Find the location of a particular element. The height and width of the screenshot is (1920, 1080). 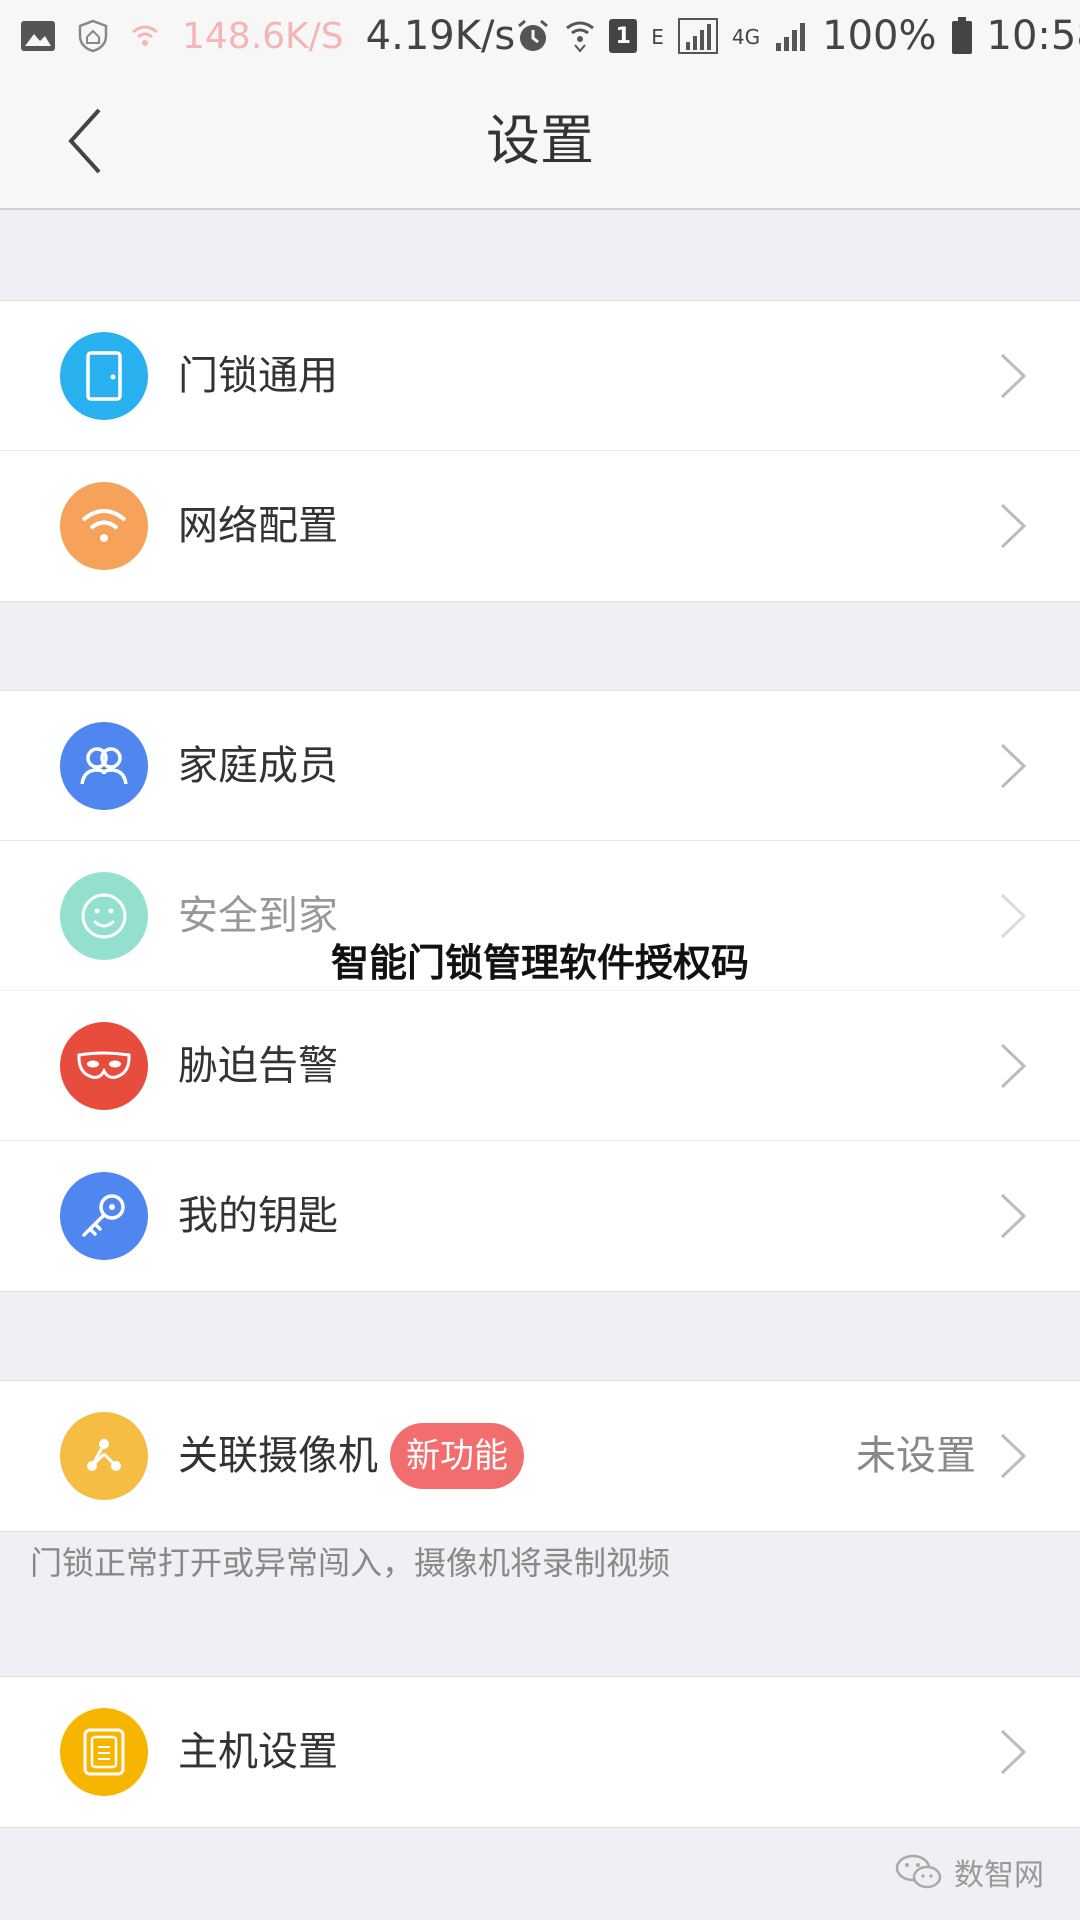

row-hub-settings: 主机设置 is located at coordinates (540, 1752).